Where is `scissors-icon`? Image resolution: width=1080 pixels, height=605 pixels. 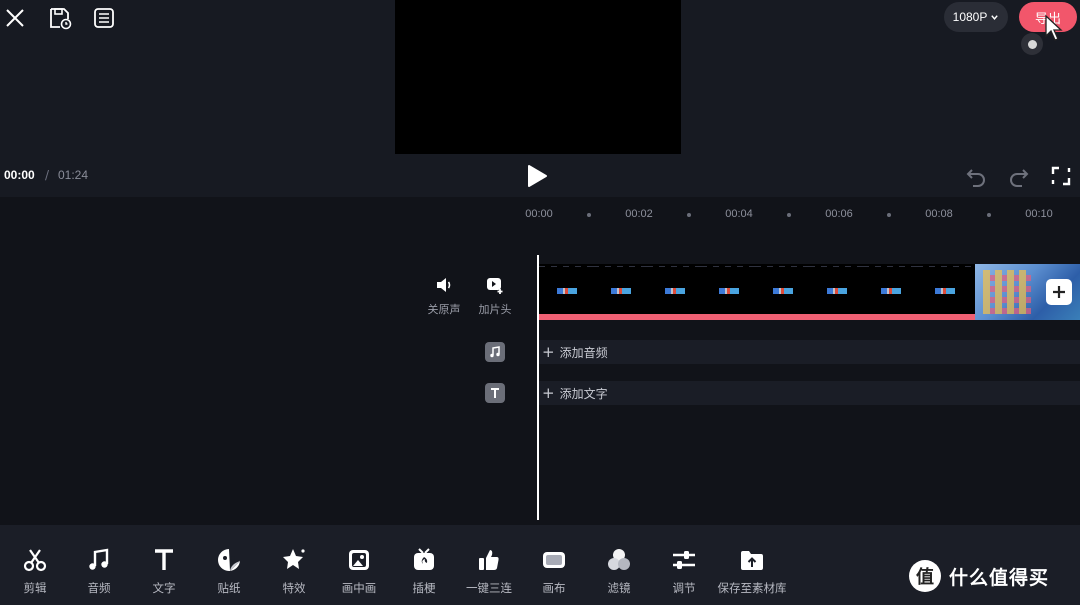
scissors-icon is located at coordinates (35, 560).